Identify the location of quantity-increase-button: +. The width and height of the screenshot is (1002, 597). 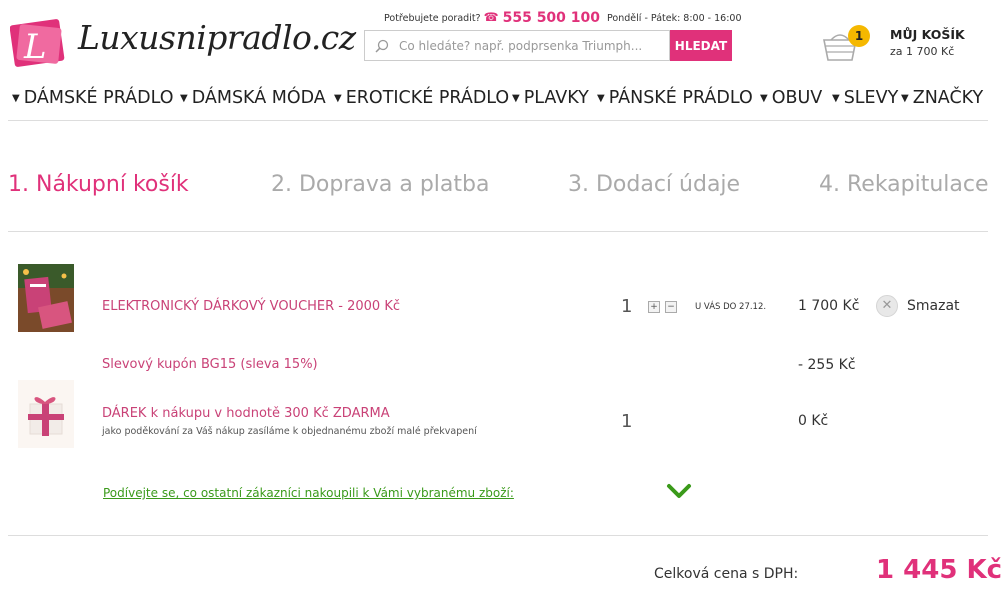
(654, 307).